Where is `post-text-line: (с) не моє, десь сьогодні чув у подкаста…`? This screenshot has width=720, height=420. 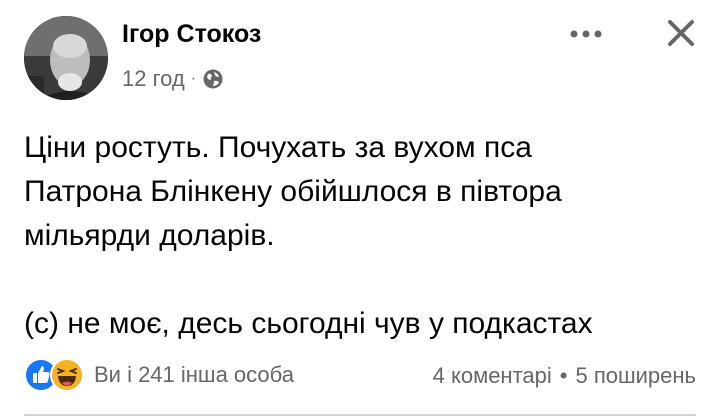
post-text-line: (с) не моє, десь сьогодні чув у подкаста… is located at coordinates (308, 323).